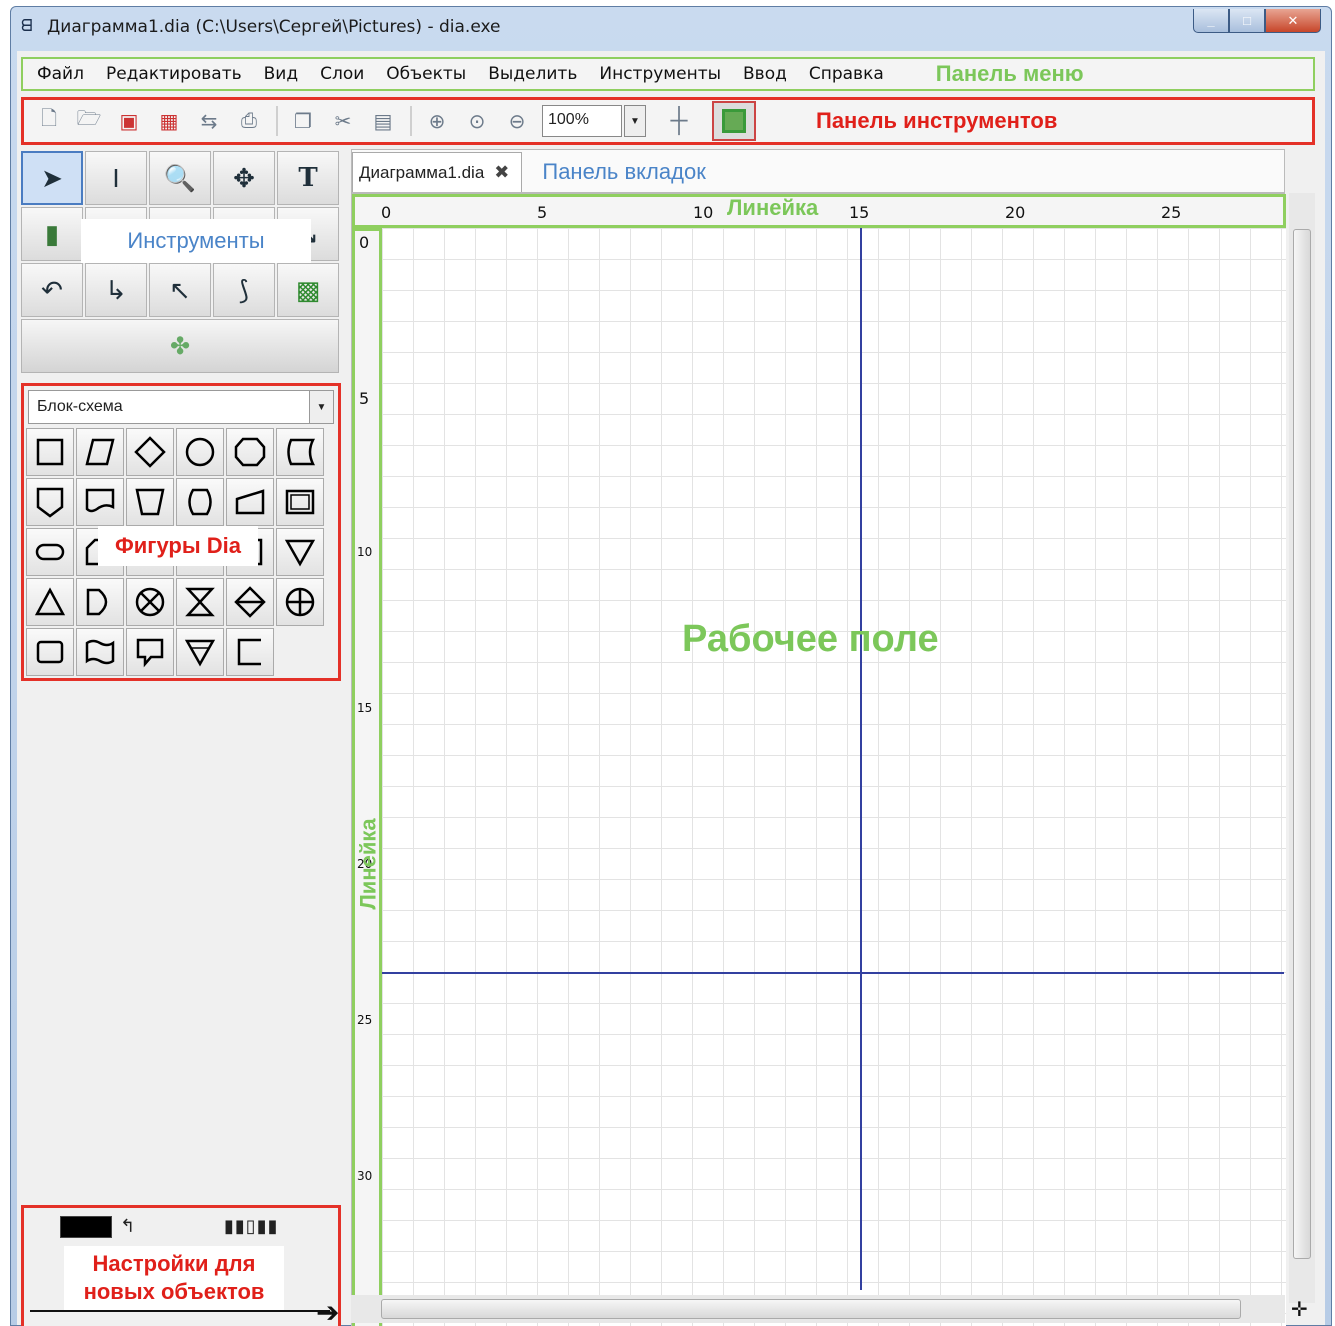 The width and height of the screenshot is (1335, 1326). I want to click on shape-sort, so click(250, 602).